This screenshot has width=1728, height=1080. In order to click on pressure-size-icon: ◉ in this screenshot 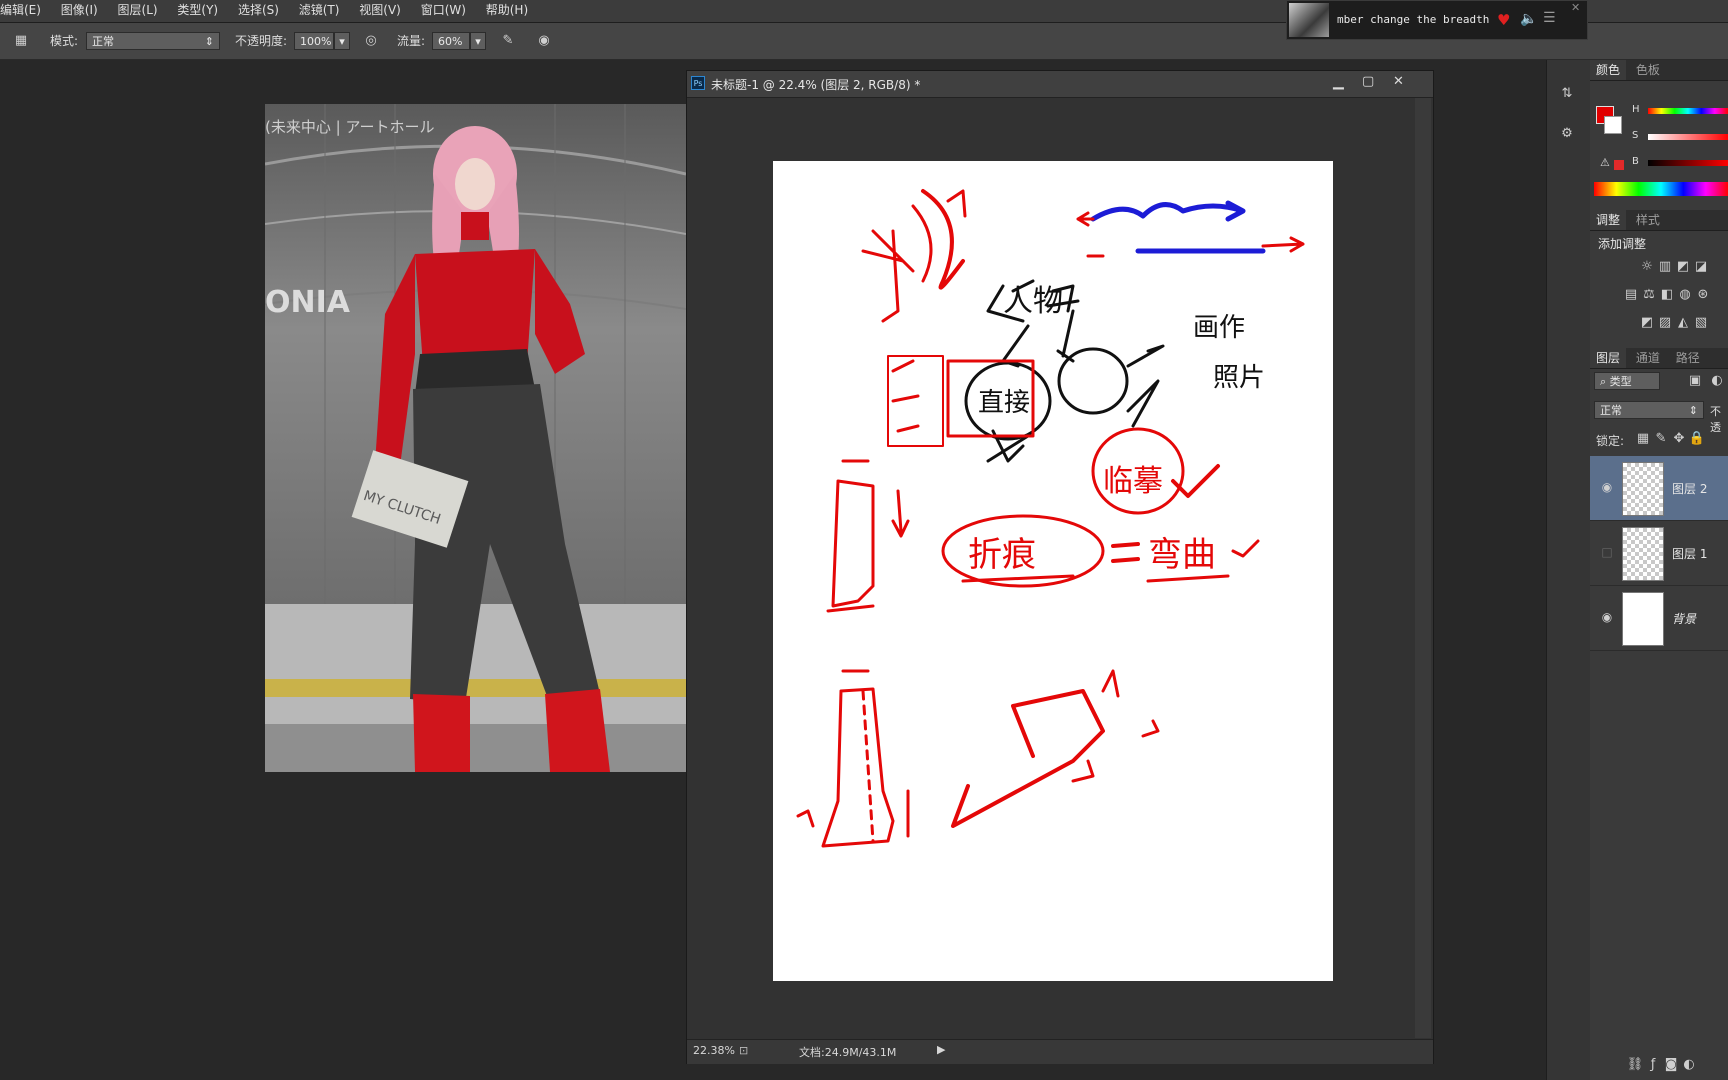, I will do `click(544, 41)`.